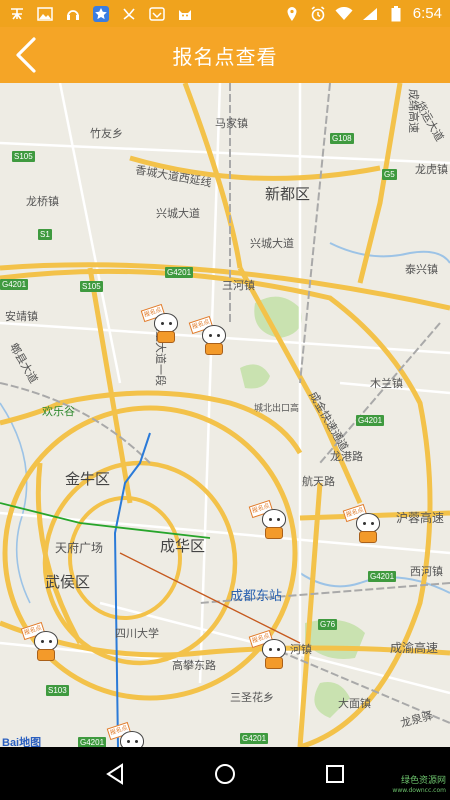 The image size is (450, 800). What do you see at coordinates (68, 582) in the screenshot?
I see `map-label: 武侯区` at bounding box center [68, 582].